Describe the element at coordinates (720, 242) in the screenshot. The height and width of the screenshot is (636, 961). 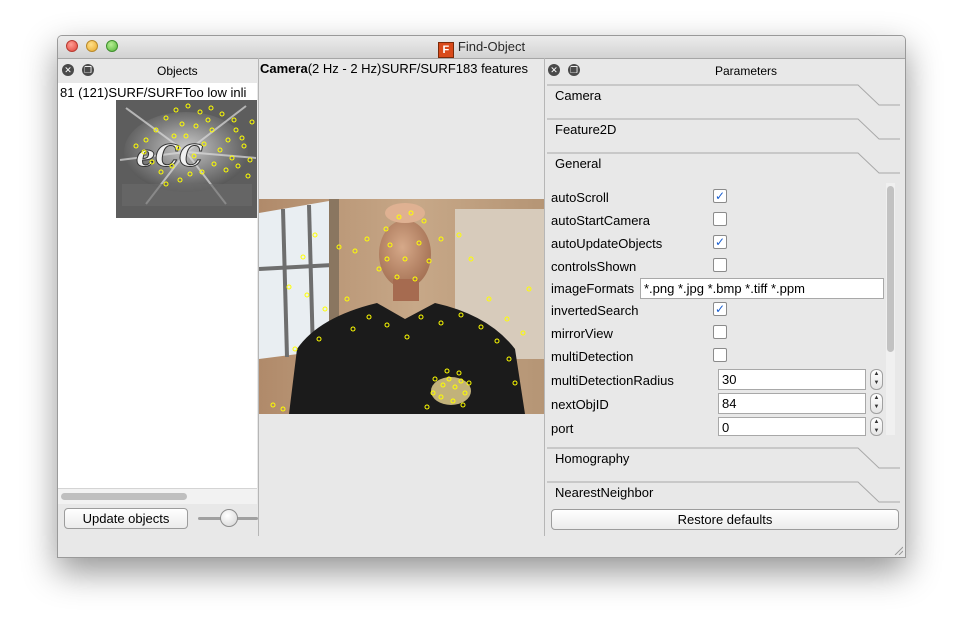
I see `property-autoupdateobjects-checkbox: ✓` at that location.